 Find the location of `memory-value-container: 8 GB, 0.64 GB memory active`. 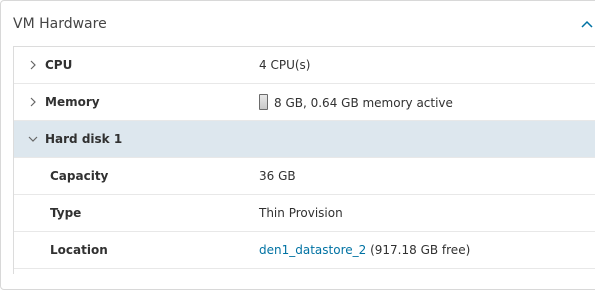

memory-value-container: 8 GB, 0.64 GB memory active is located at coordinates (356, 102).